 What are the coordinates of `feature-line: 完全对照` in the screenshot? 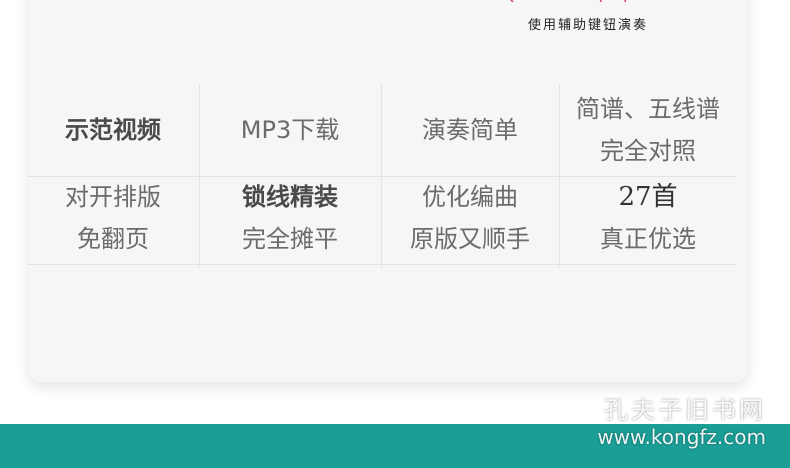 It's located at (648, 151).